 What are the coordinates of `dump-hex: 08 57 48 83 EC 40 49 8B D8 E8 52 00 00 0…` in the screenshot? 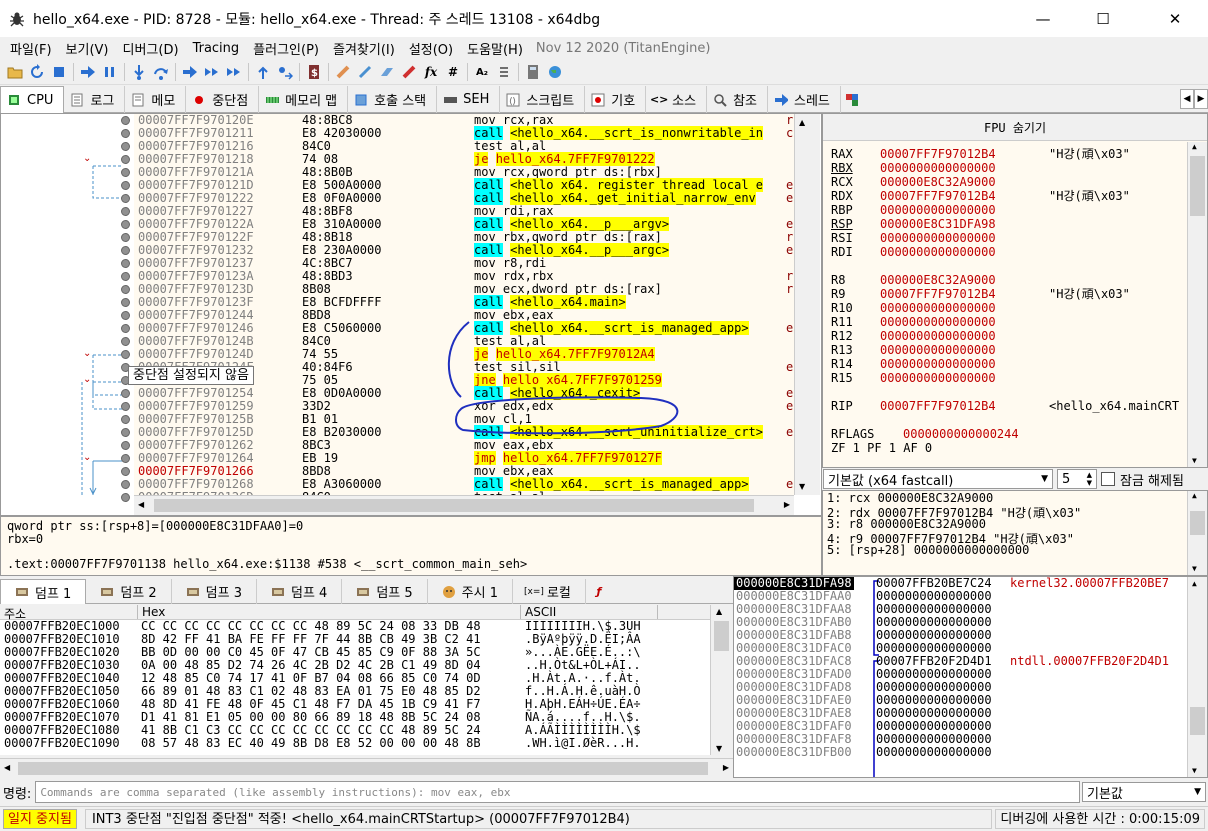 It's located at (311, 743).